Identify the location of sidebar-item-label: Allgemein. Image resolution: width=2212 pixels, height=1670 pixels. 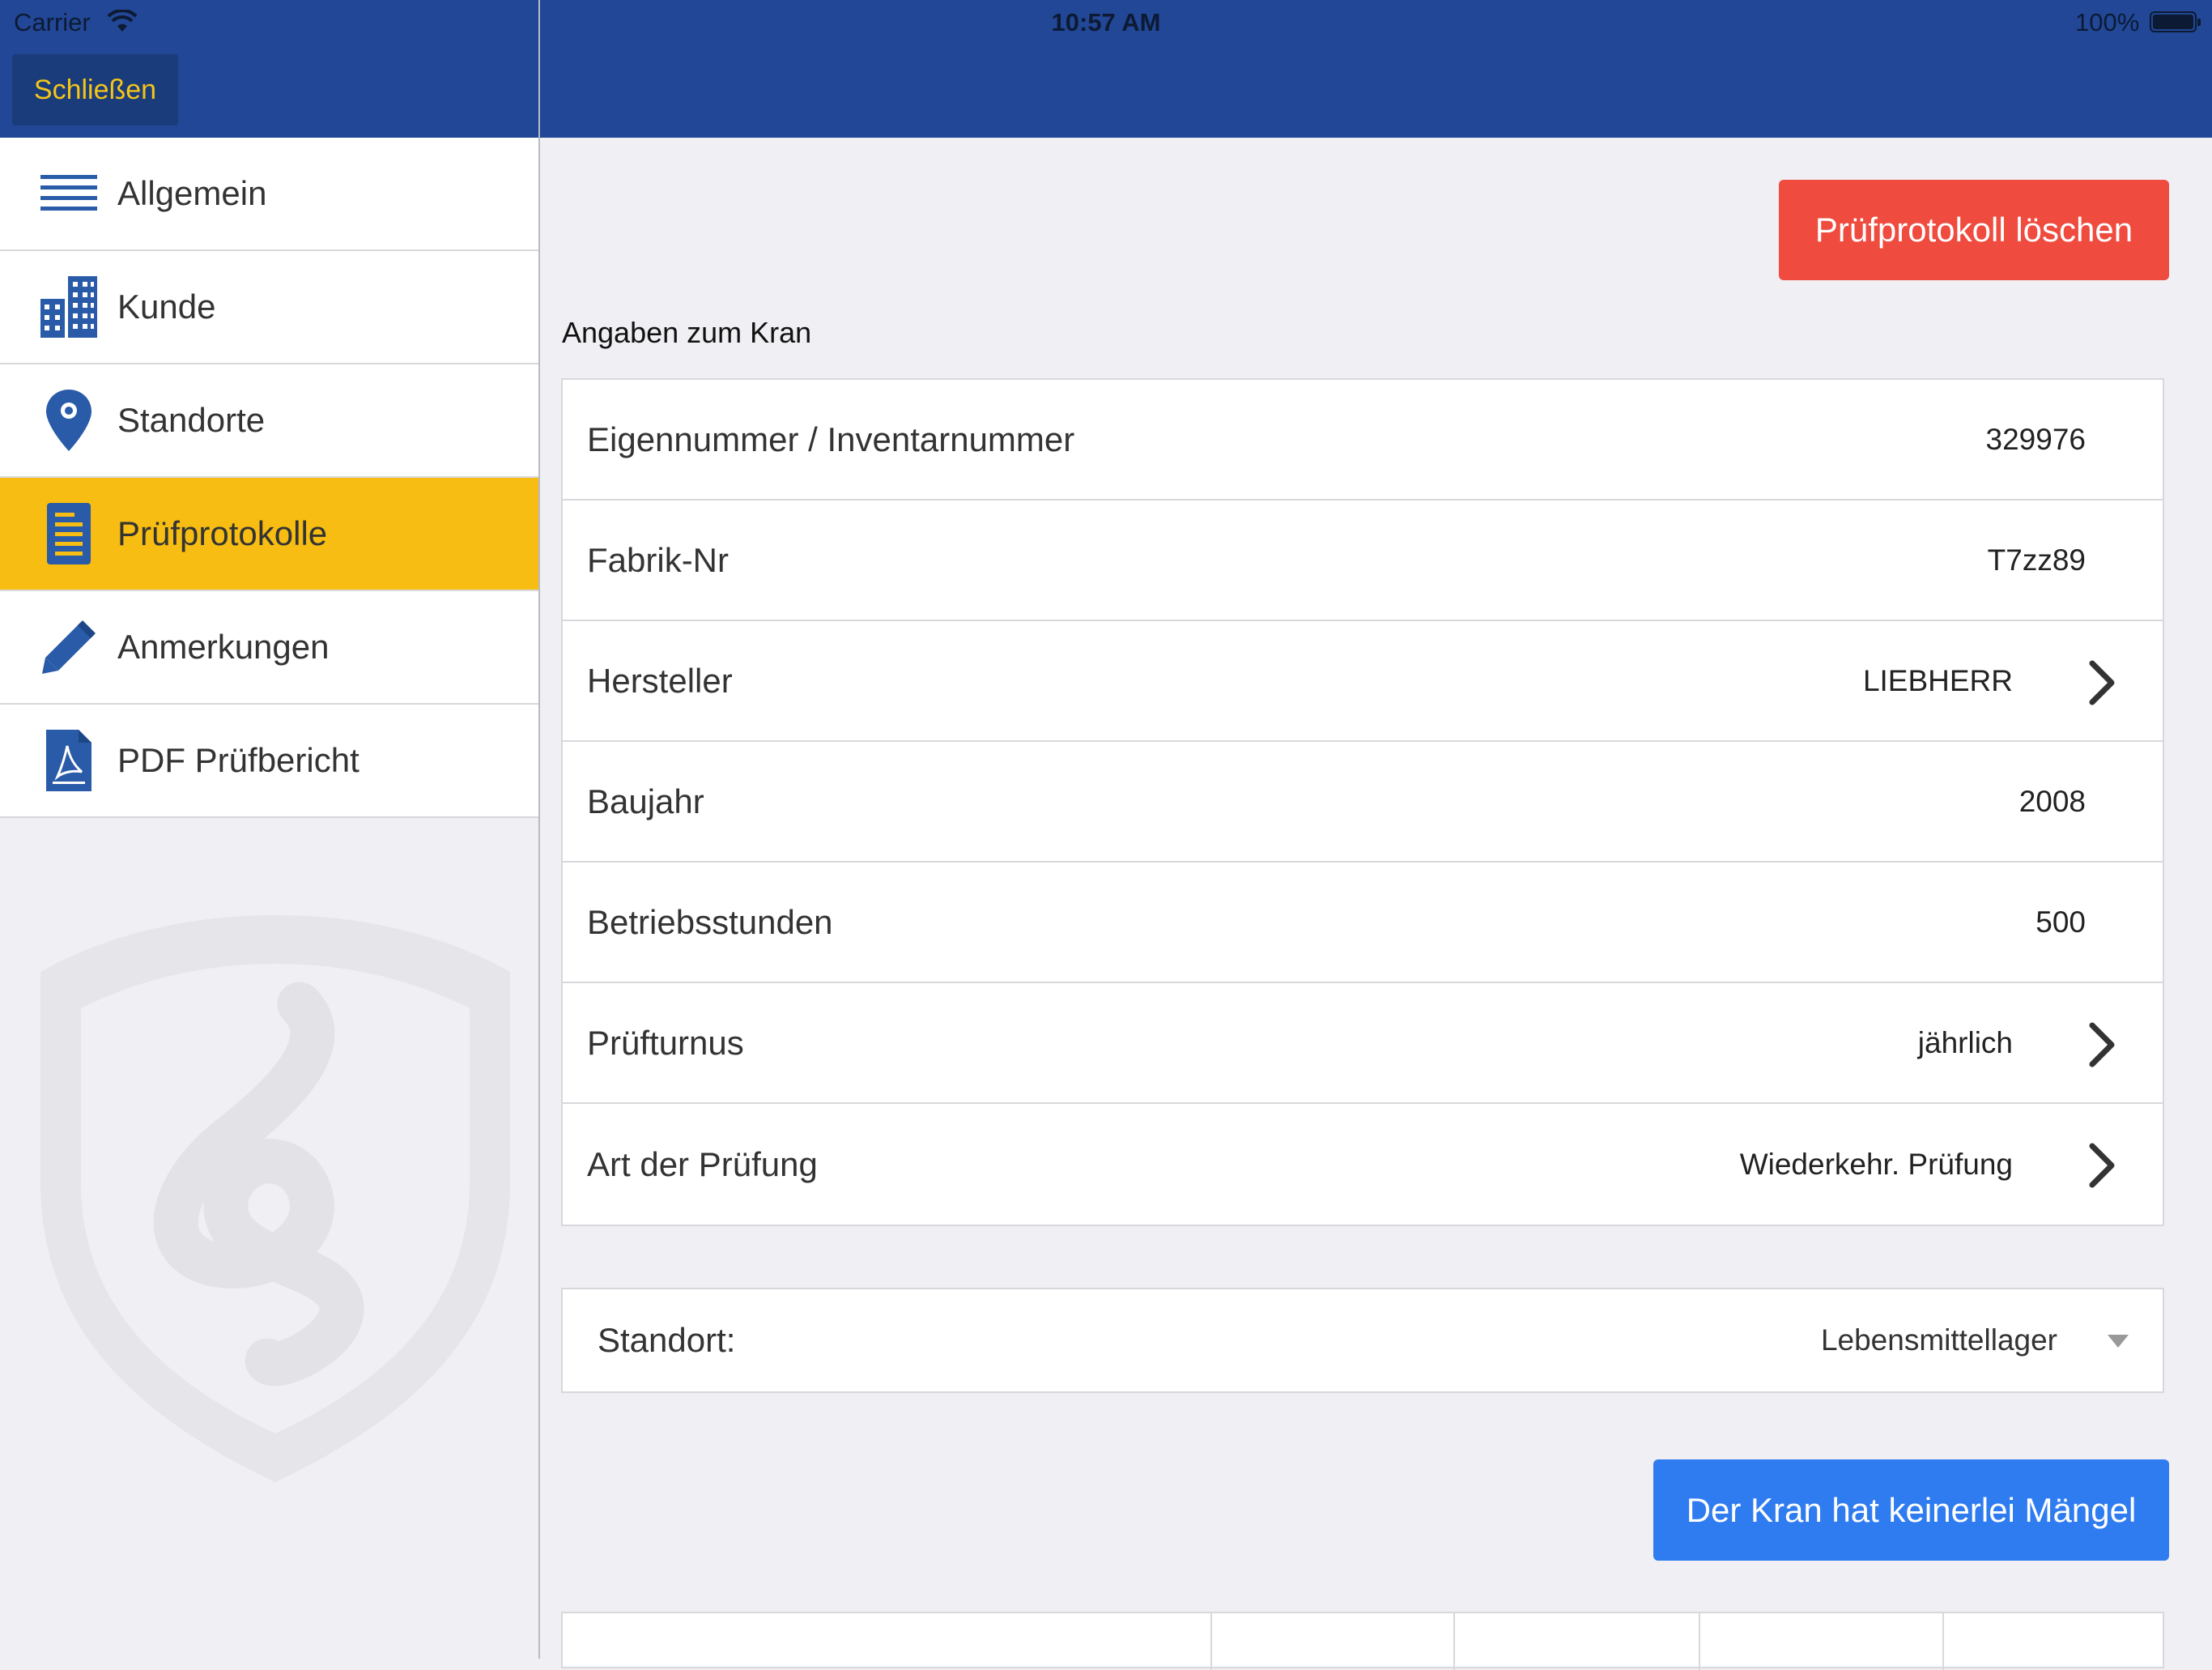
(192, 193).